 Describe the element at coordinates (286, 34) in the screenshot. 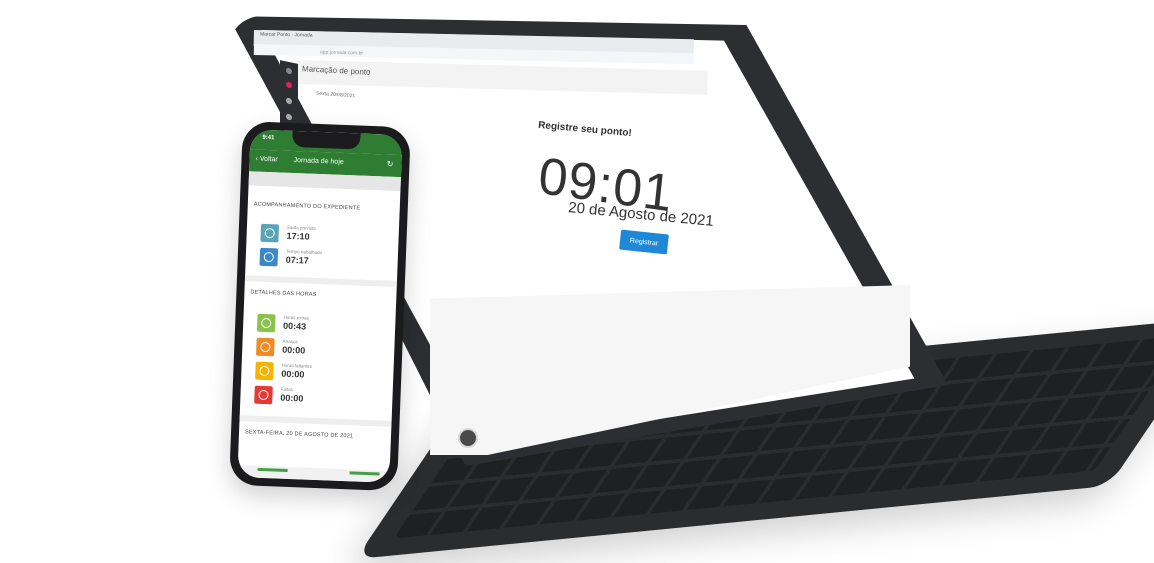

I see `browser-tab-title: Marcar Ponto · Jornada` at that location.